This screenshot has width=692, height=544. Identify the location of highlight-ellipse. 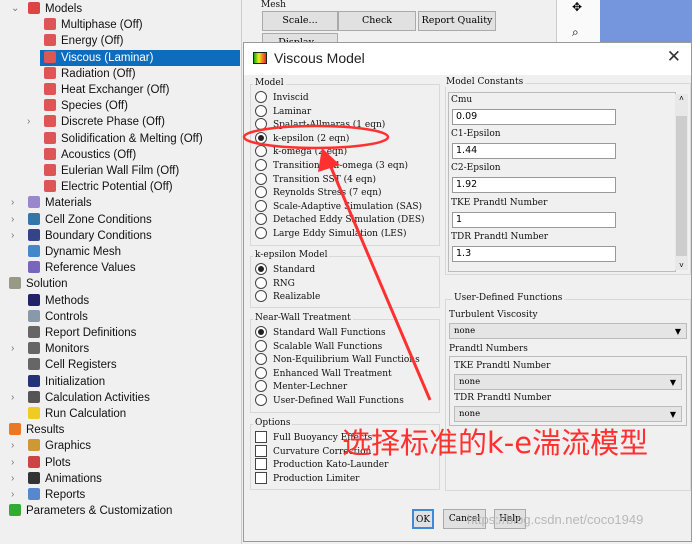
(316, 137).